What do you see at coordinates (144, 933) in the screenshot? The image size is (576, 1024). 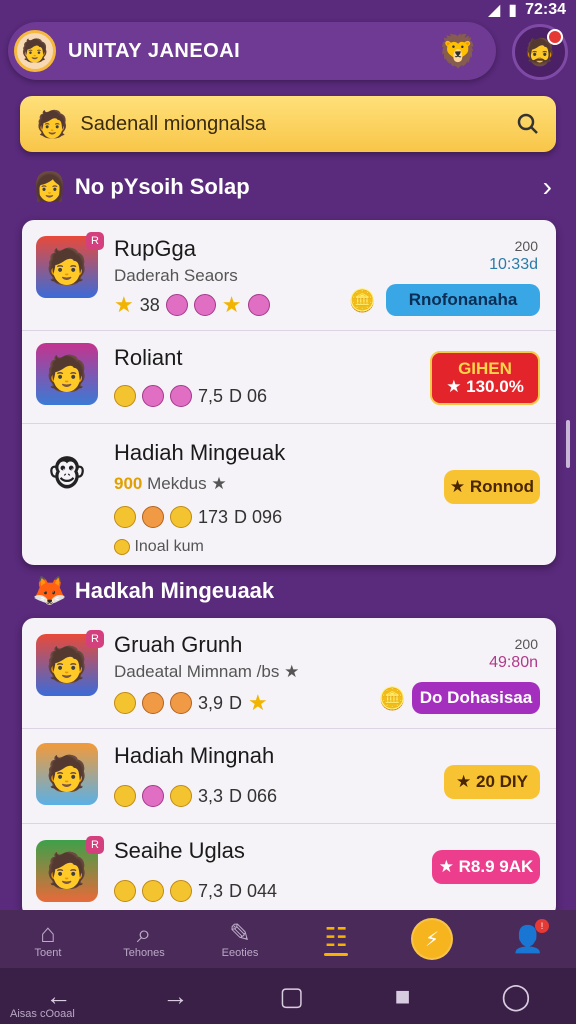 I see `magnifier-icon: ⌕` at bounding box center [144, 933].